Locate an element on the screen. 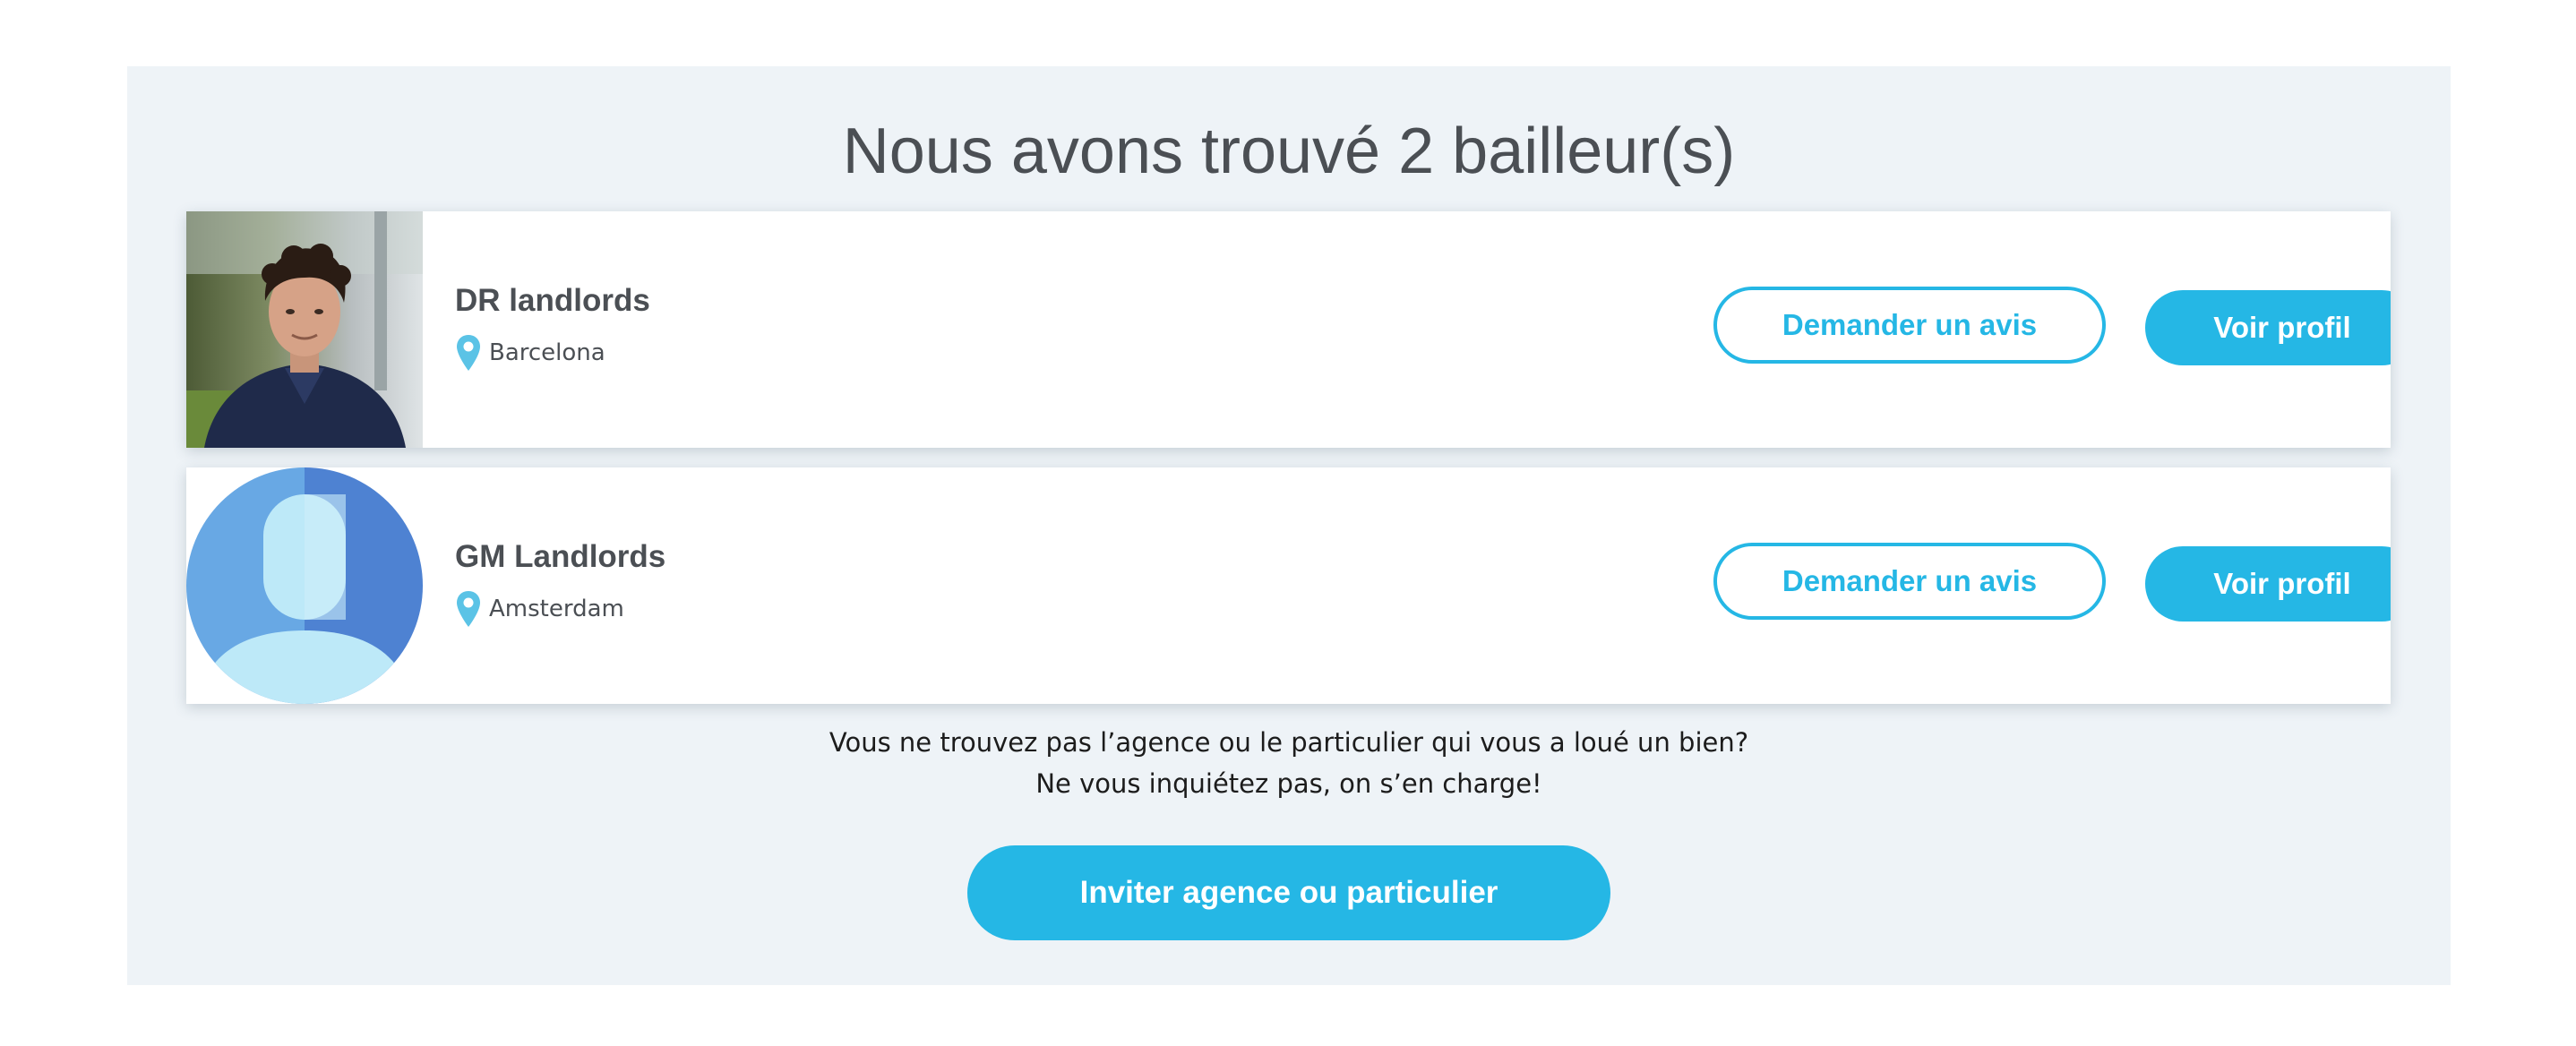  page-title: Nous avons trouvé 2 bailleur(s) is located at coordinates (1289, 151).